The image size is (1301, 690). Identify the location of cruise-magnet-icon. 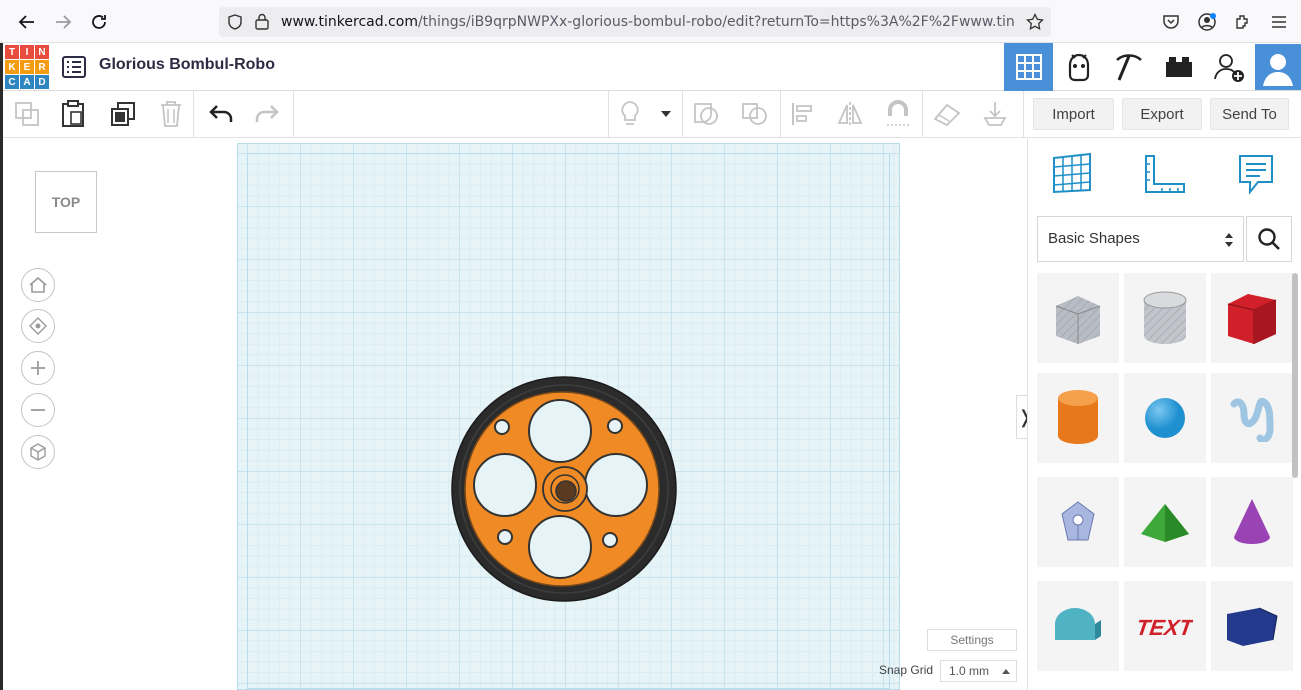
(898, 114).